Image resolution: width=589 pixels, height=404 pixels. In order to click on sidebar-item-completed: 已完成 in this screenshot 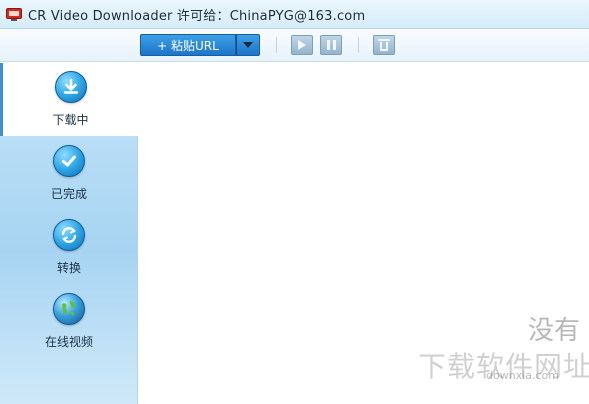, I will do `click(69, 173)`.